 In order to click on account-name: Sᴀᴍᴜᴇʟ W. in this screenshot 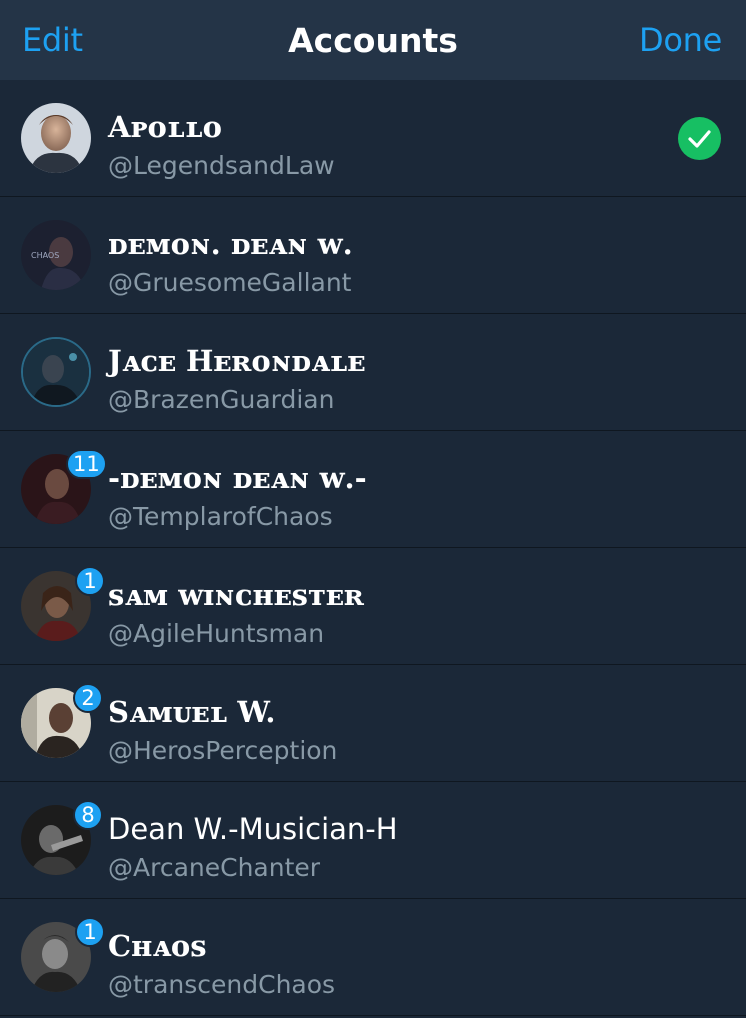, I will do `click(192, 712)`.